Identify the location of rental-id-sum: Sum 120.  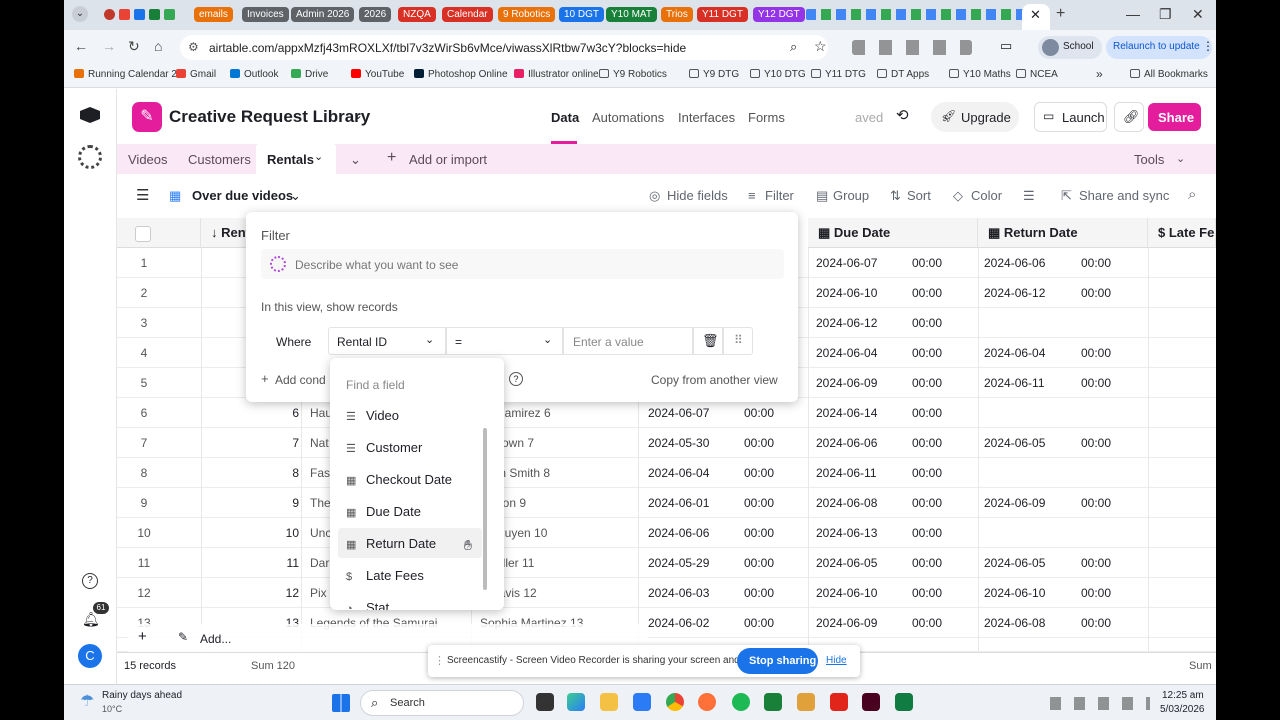
(273, 666).